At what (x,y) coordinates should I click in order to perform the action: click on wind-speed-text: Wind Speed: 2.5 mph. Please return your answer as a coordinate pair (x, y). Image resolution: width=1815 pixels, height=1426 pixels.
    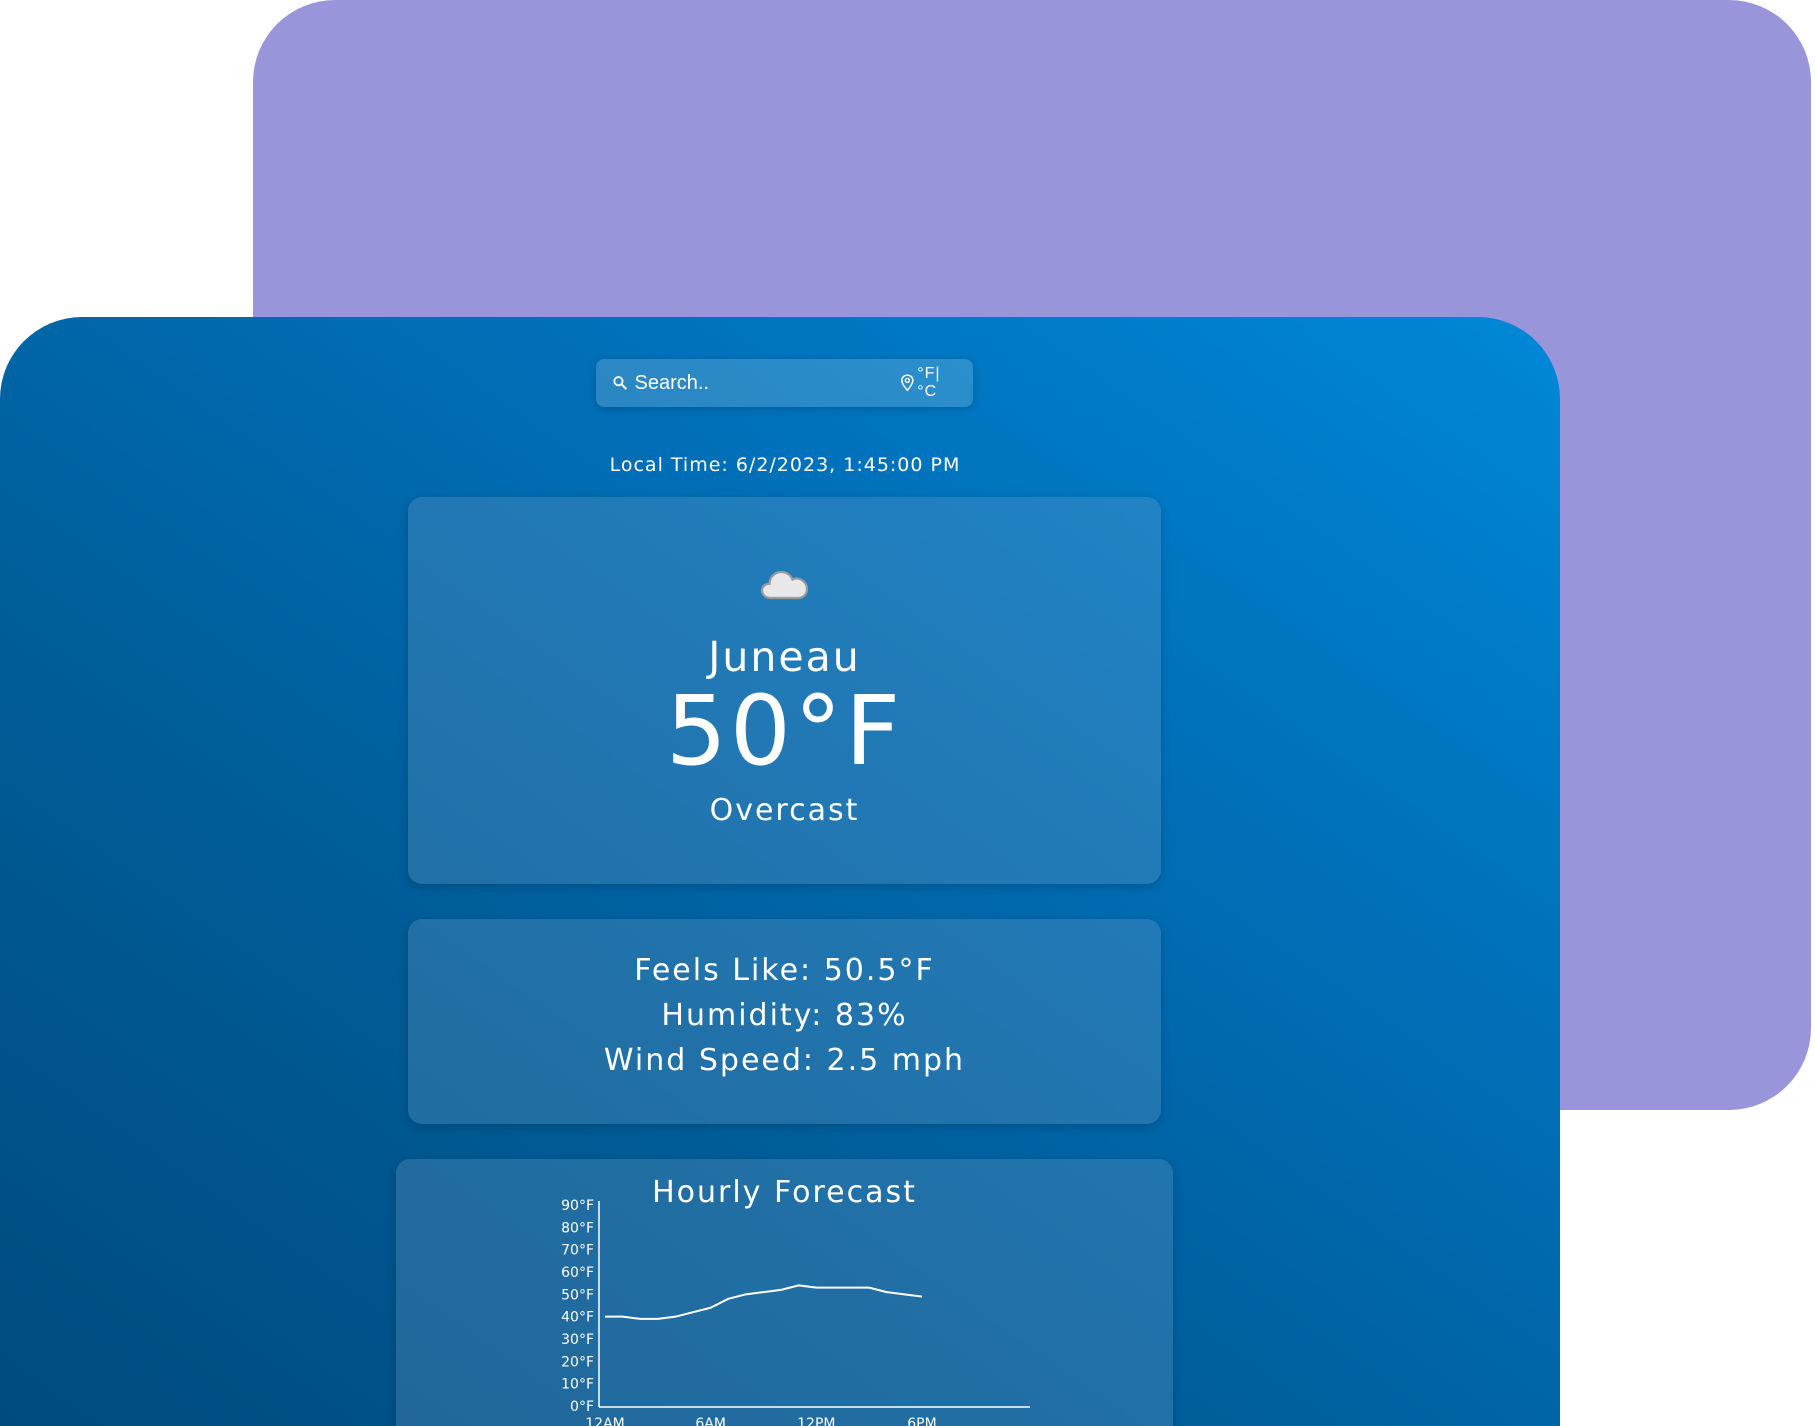
    Looking at the image, I should click on (784, 1060).